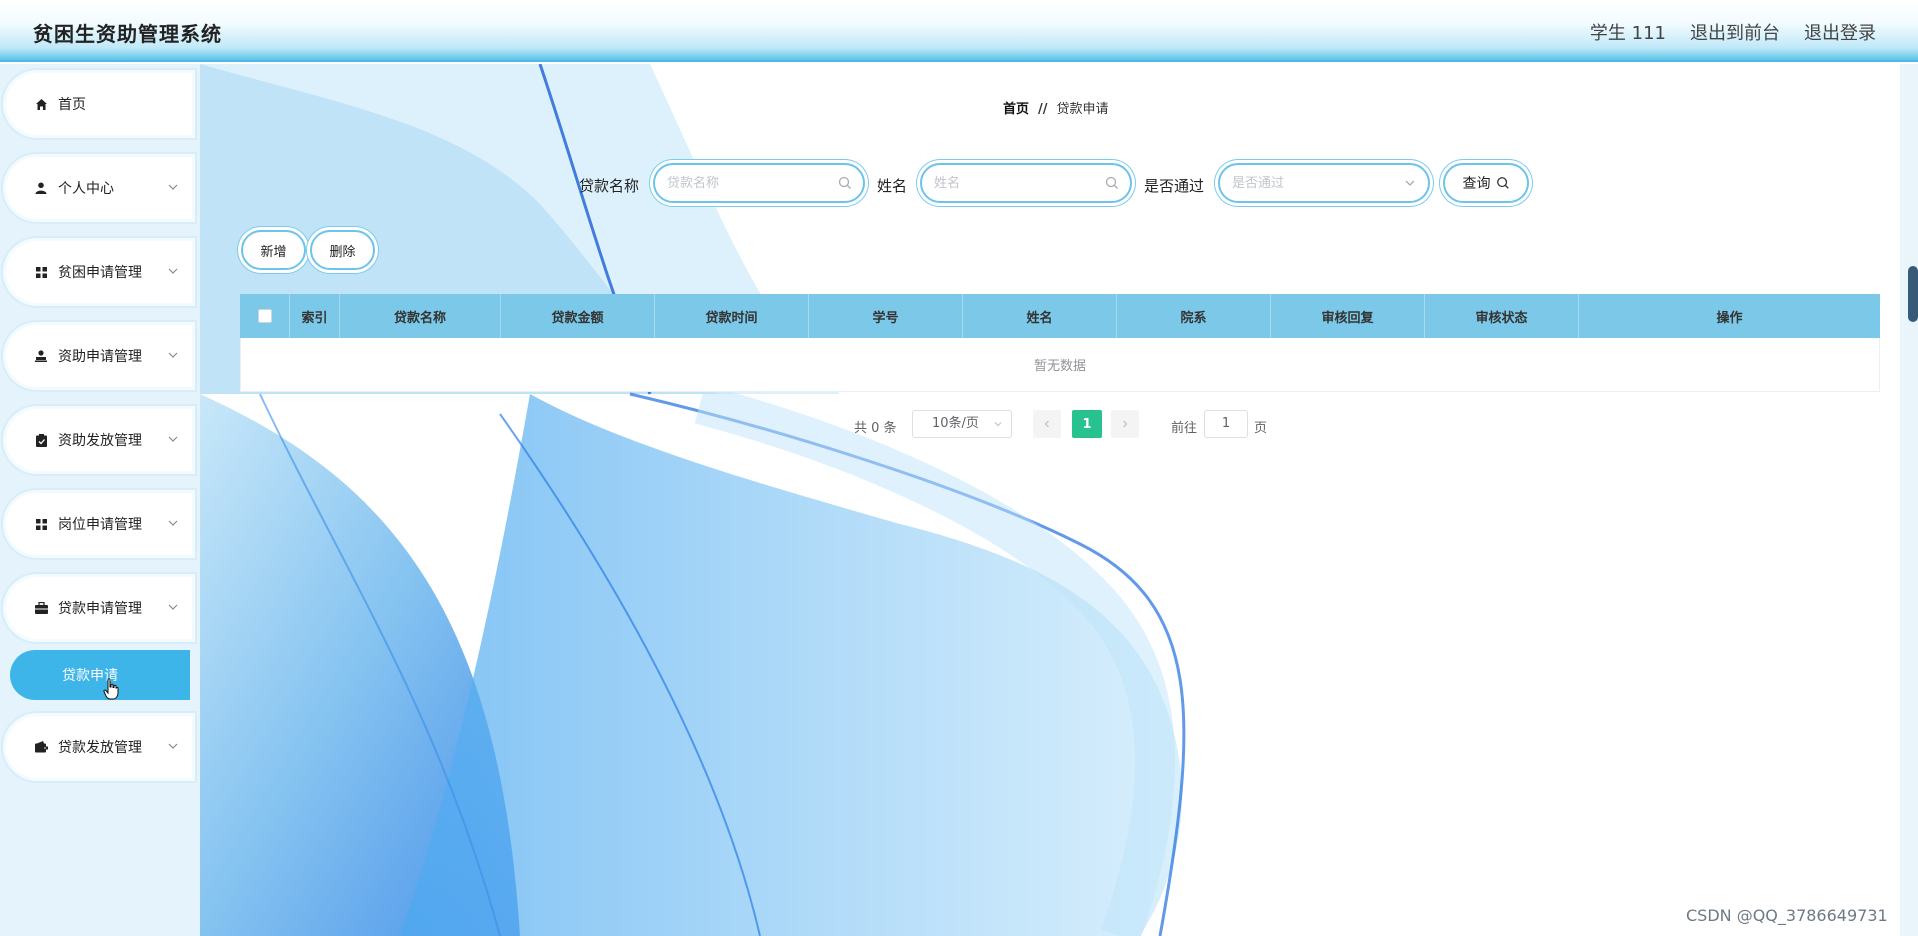  What do you see at coordinates (315, 316) in the screenshot?
I see `column-header-index: 索引` at bounding box center [315, 316].